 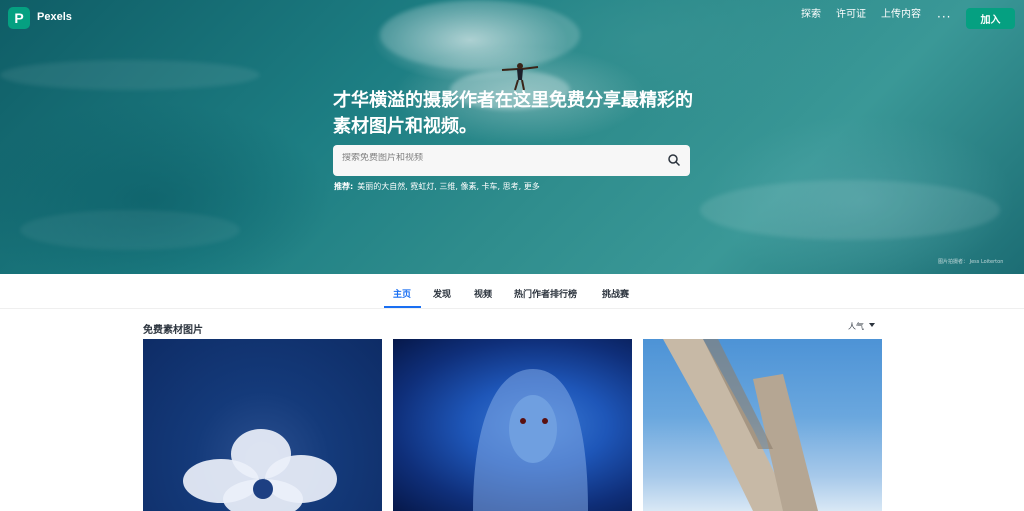 I want to click on suggestion-links: 美丽的大自然, 霓虹灯, 三维, 像素, 卡车, 思考, 更多, so click(x=448, y=186).